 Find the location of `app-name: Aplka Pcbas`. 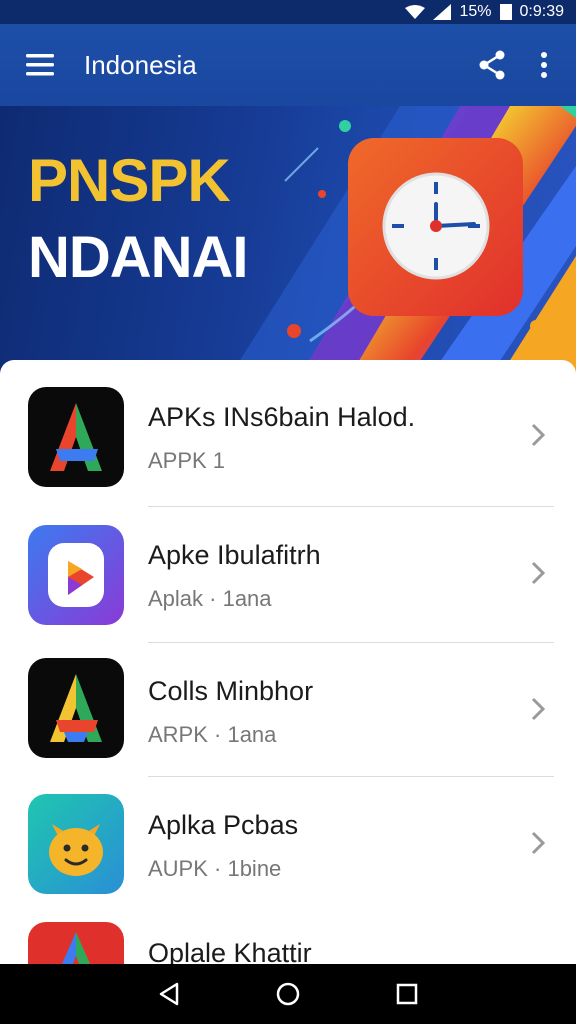

app-name: Aplka Pcbas is located at coordinates (223, 825).